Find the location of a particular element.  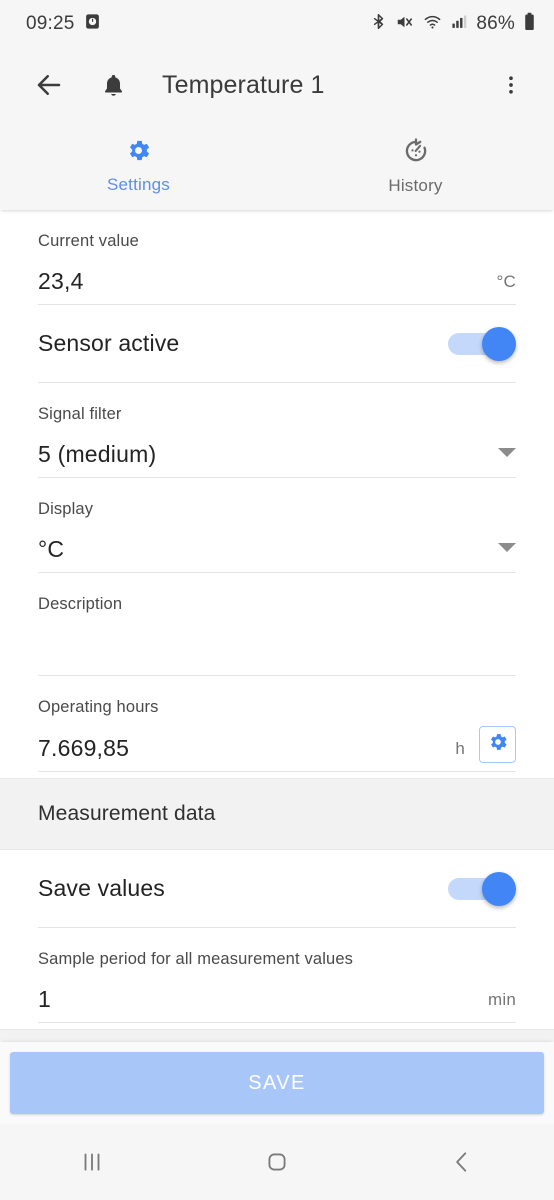

operating-hours-unit: h is located at coordinates (460, 748).